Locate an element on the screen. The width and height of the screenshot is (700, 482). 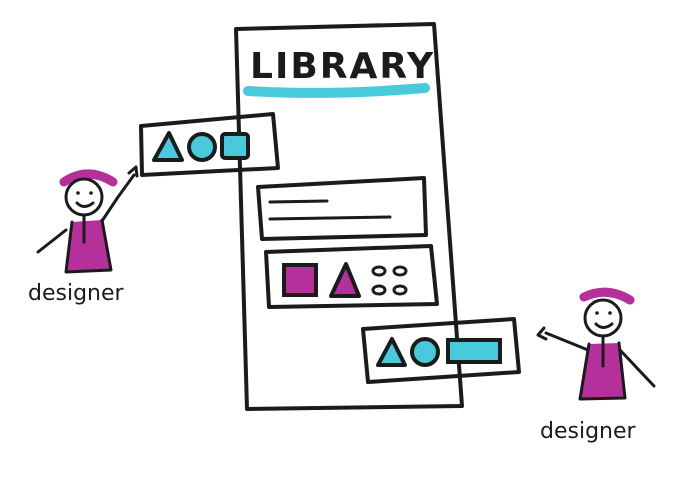
designer-left: designer is located at coordinates (83, 235).